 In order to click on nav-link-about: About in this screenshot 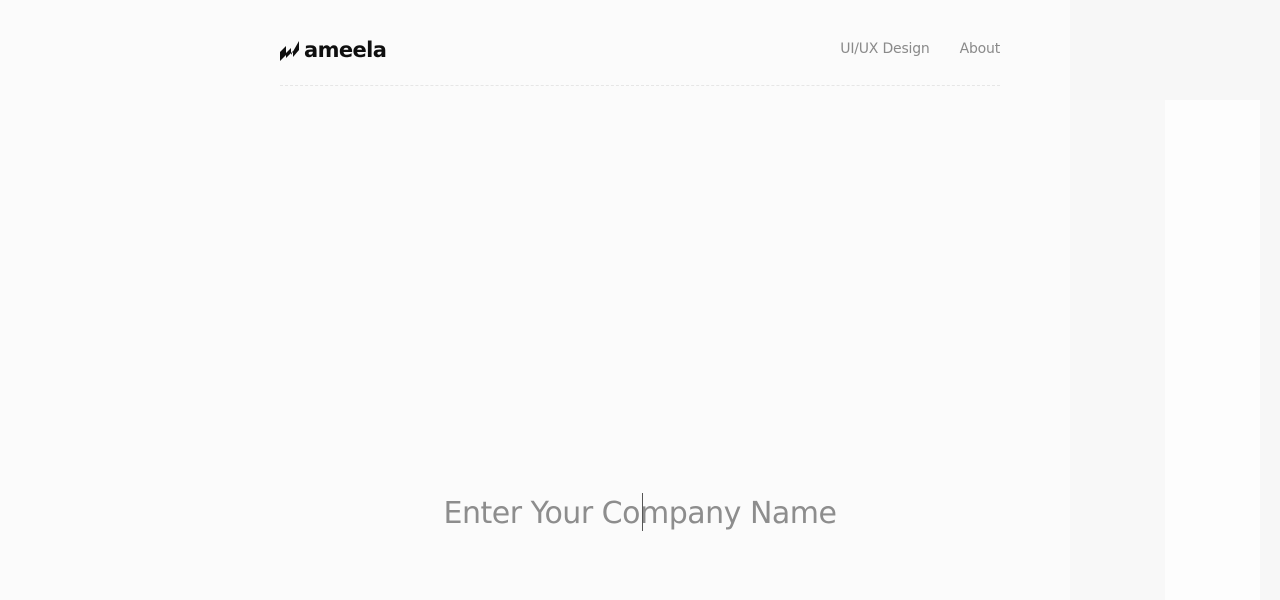, I will do `click(980, 49)`.